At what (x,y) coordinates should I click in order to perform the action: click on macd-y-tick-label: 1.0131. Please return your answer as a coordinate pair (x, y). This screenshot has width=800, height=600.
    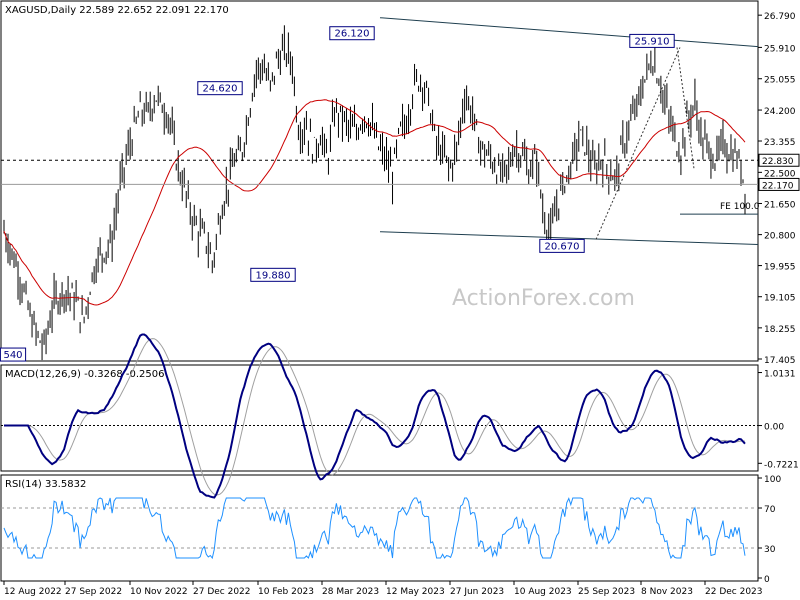
    Looking at the image, I should click on (780, 375).